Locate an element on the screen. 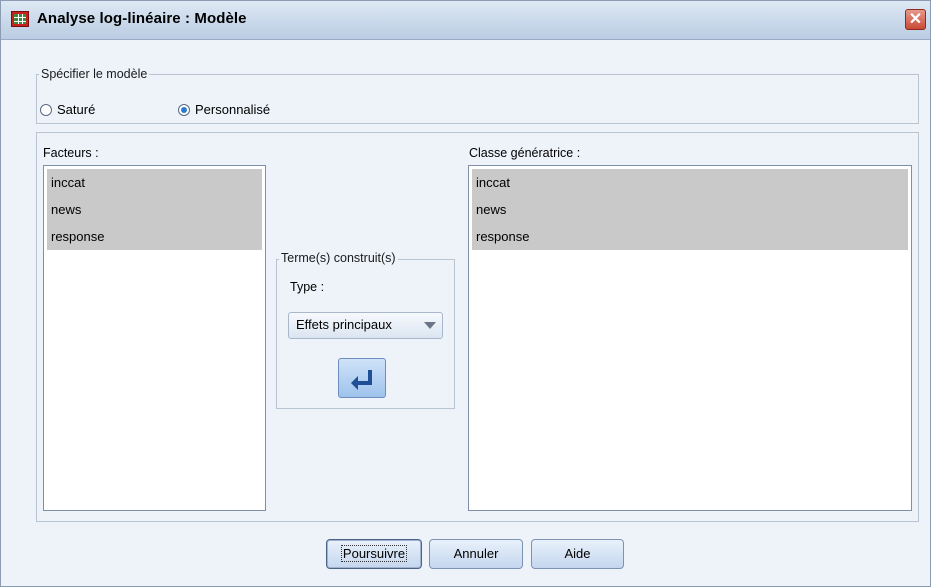  dialog-title: Analyse log-linéaire : Modèle is located at coordinates (142, 18).